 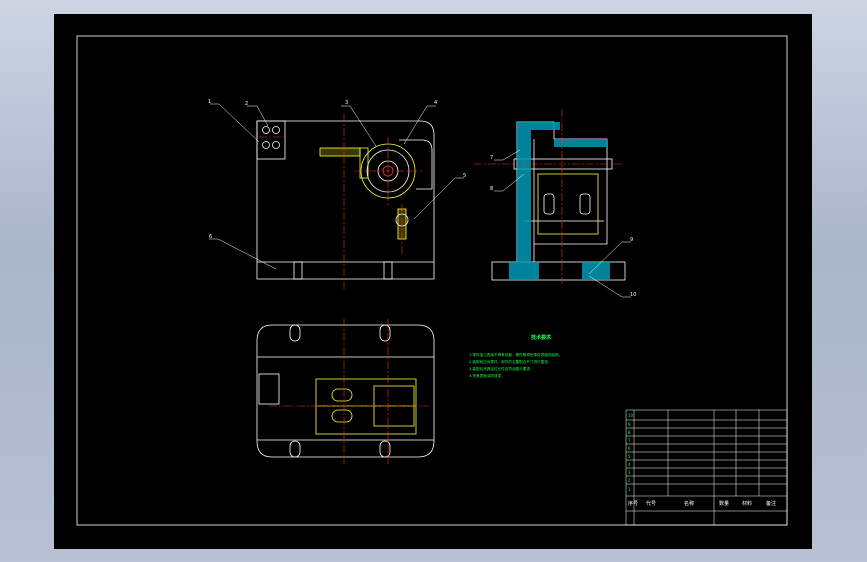 I want to click on tb-row-no-0: 10, so click(x=631, y=415).